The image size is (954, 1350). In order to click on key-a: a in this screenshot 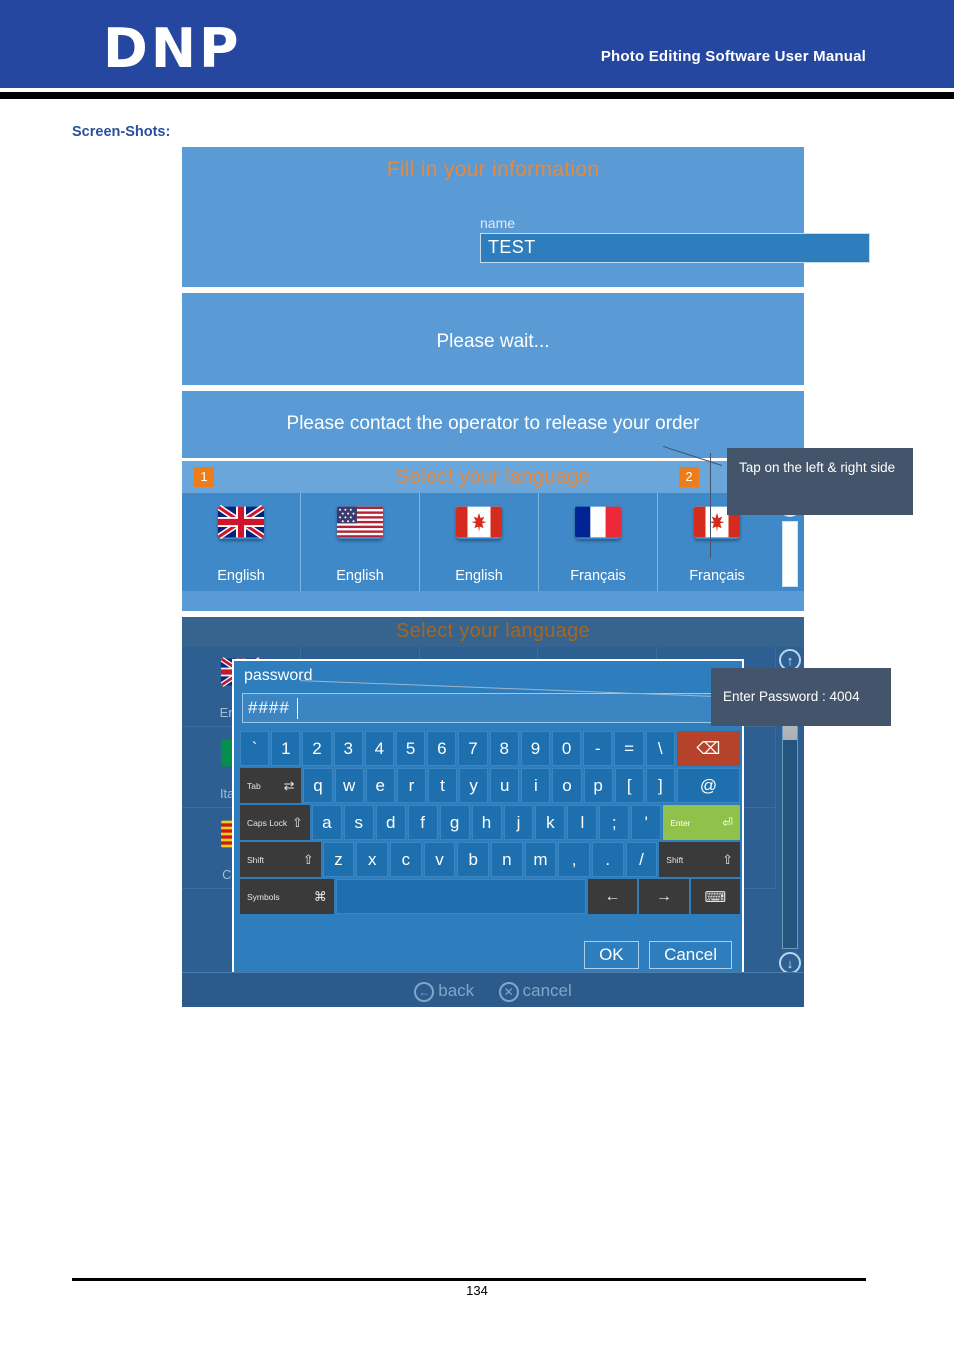, I will do `click(326, 822)`.